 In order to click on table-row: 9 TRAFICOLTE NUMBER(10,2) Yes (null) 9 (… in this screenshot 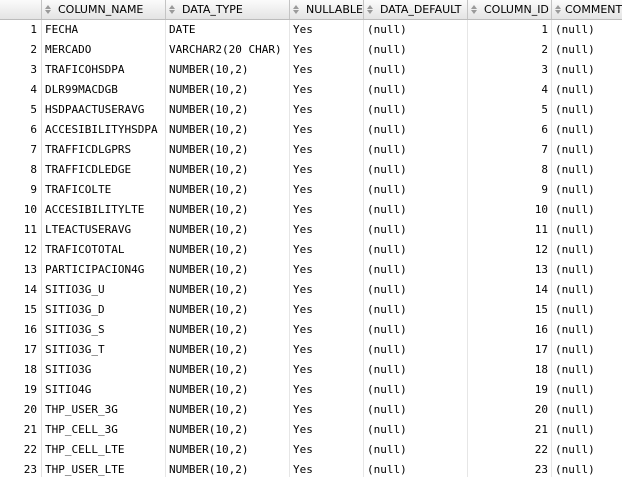, I will do `click(311, 190)`.